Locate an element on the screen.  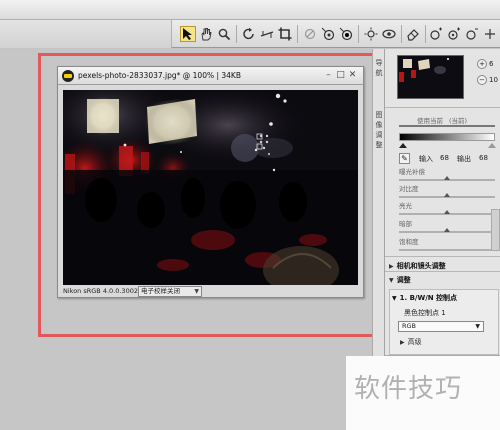
crop-icon is located at coordinates (285, 34).